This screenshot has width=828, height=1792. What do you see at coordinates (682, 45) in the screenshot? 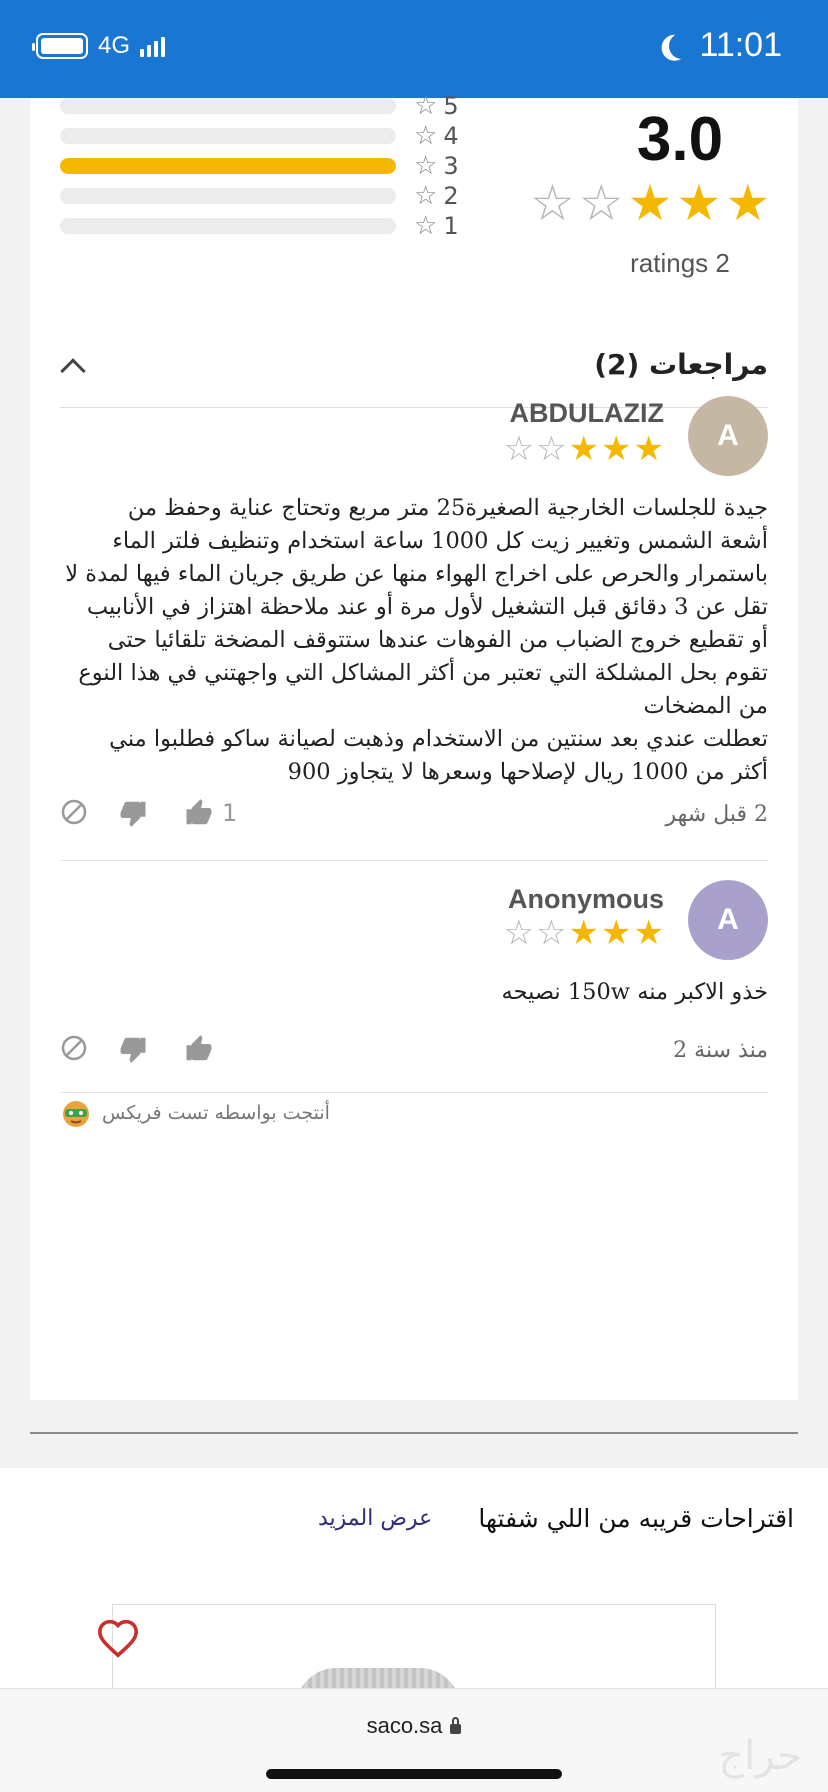
I see `moon-icon` at bounding box center [682, 45].